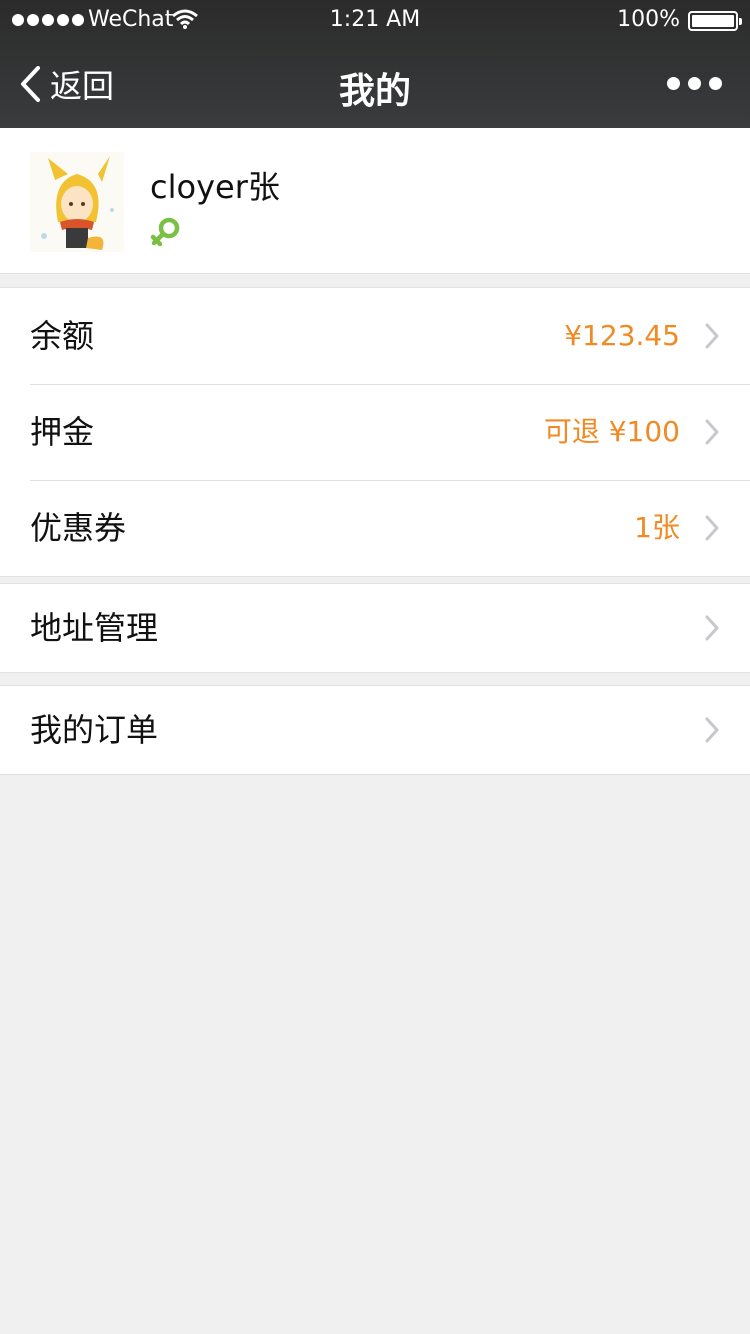  What do you see at coordinates (77, 202) in the screenshot?
I see `avatar` at bounding box center [77, 202].